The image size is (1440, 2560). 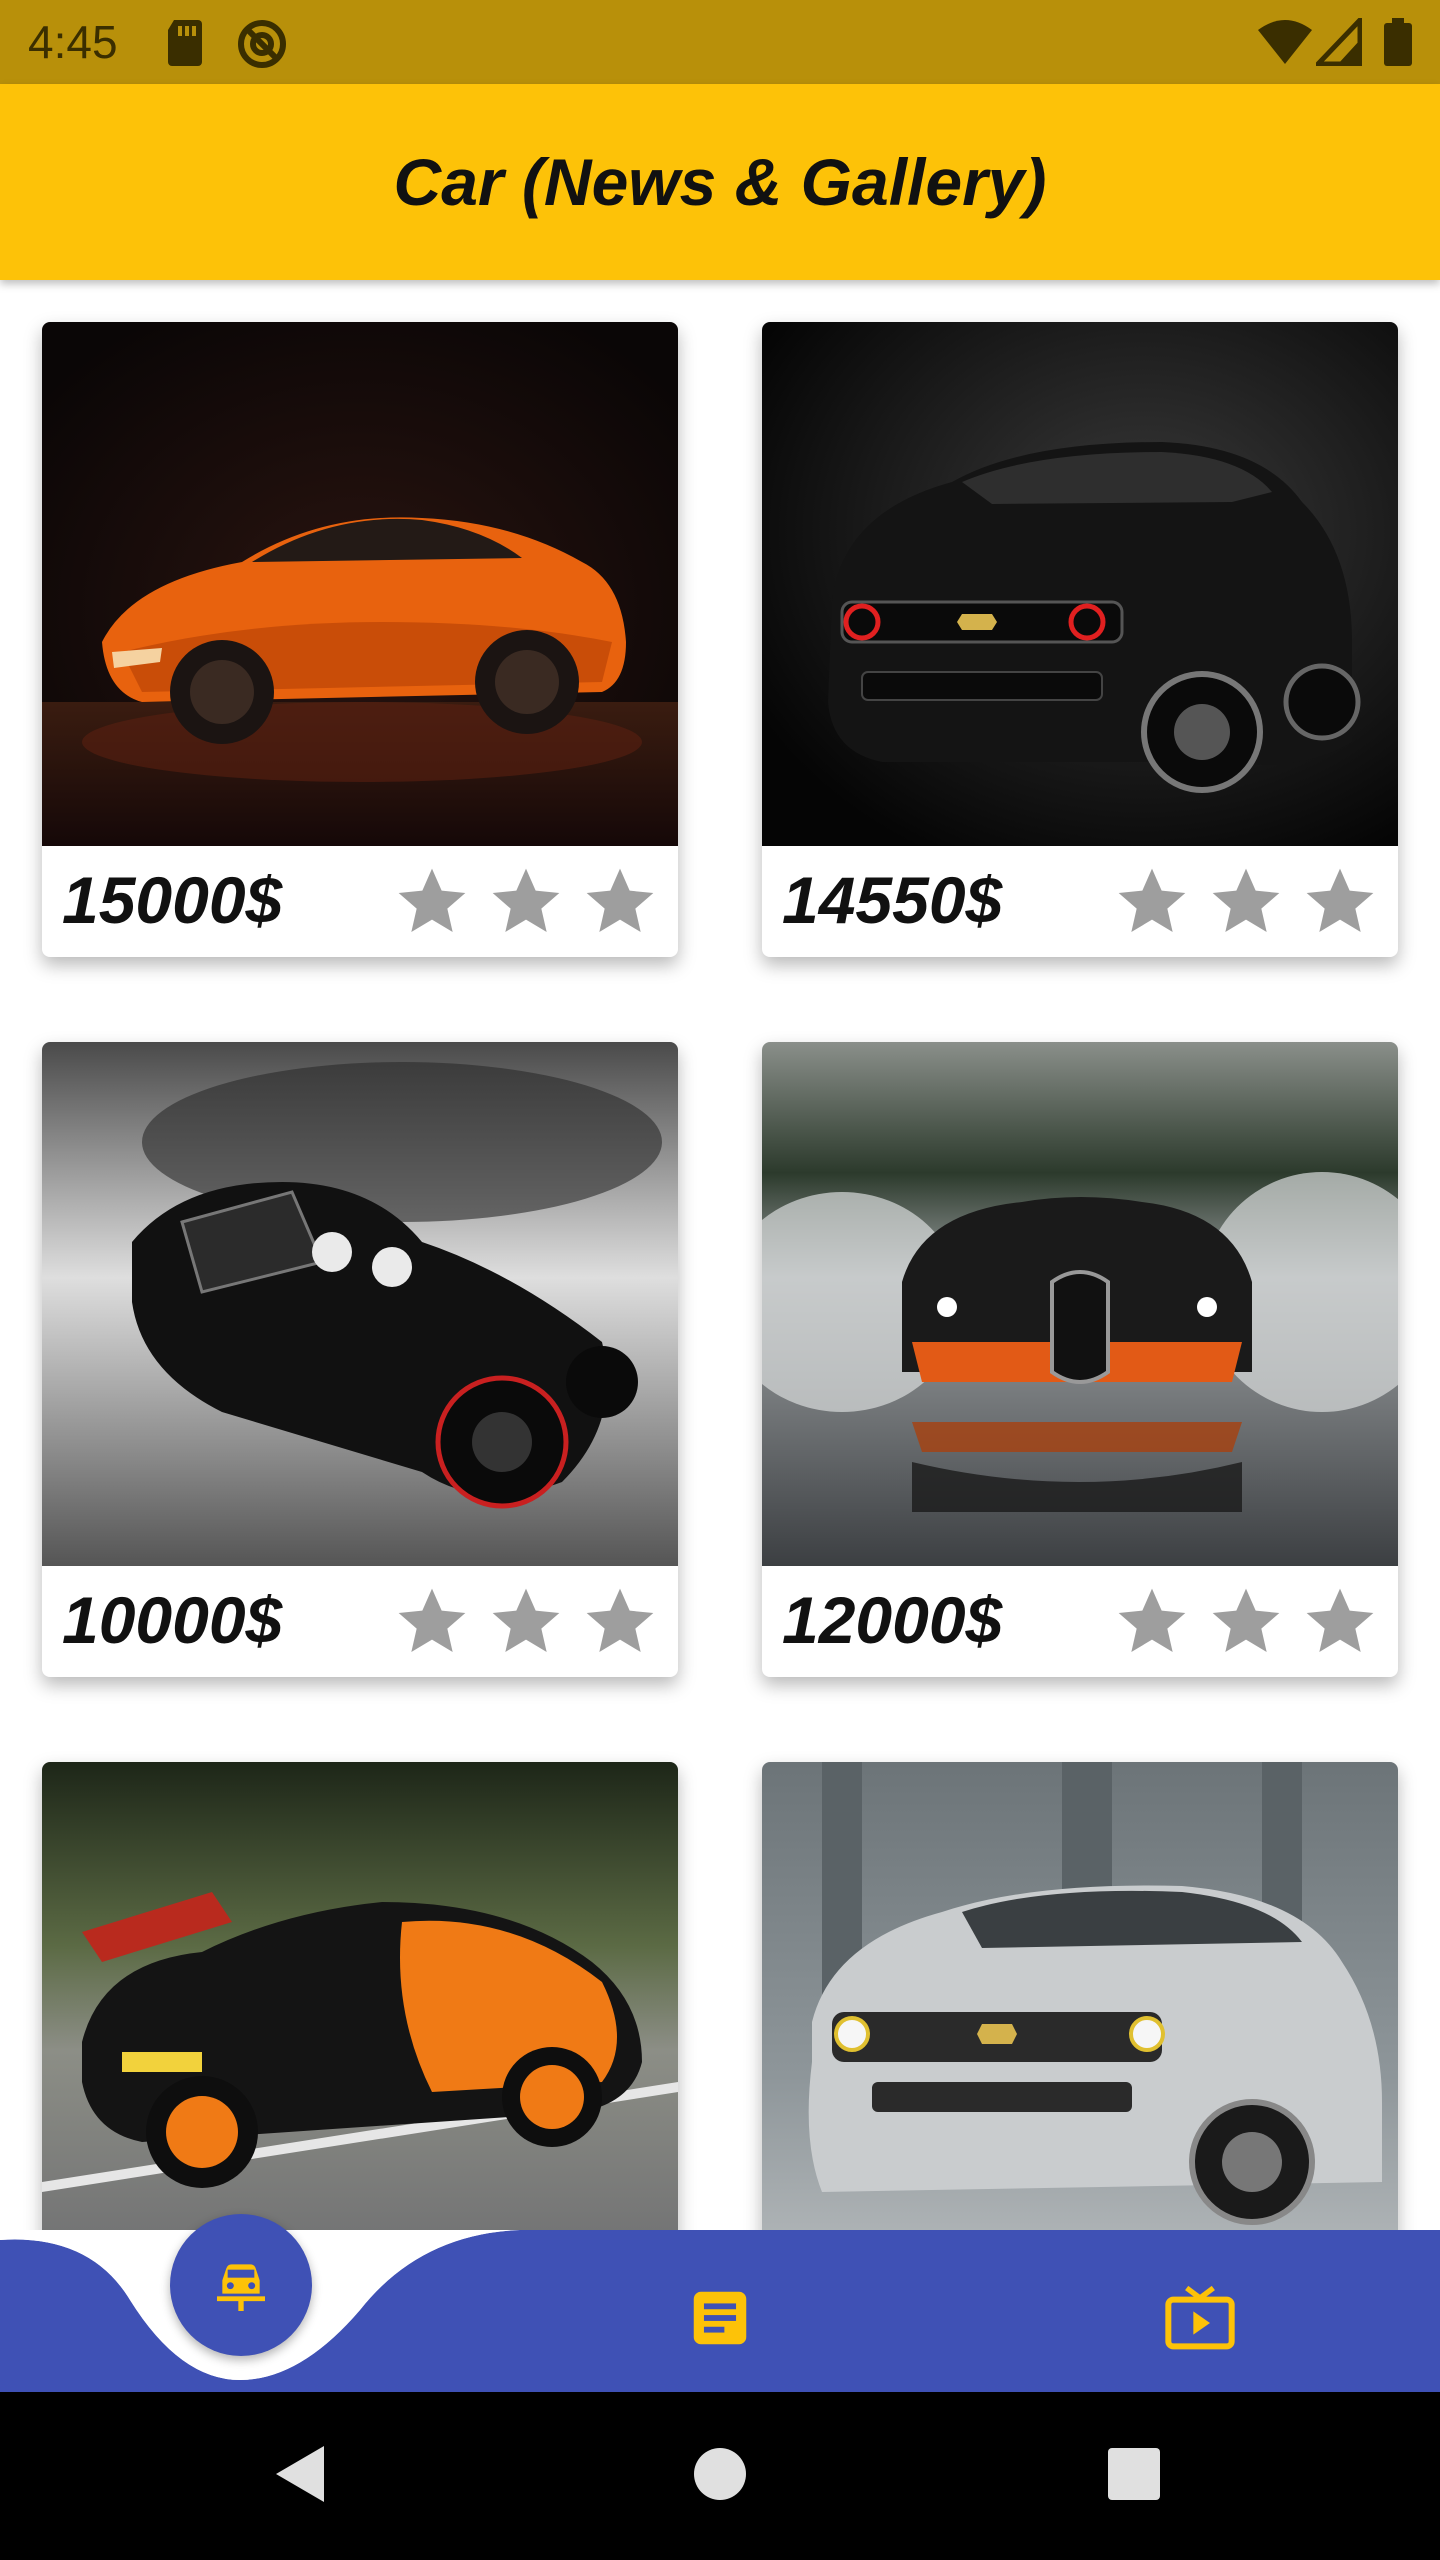 What do you see at coordinates (172, 1620) in the screenshot?
I see `car-price: 10000$` at bounding box center [172, 1620].